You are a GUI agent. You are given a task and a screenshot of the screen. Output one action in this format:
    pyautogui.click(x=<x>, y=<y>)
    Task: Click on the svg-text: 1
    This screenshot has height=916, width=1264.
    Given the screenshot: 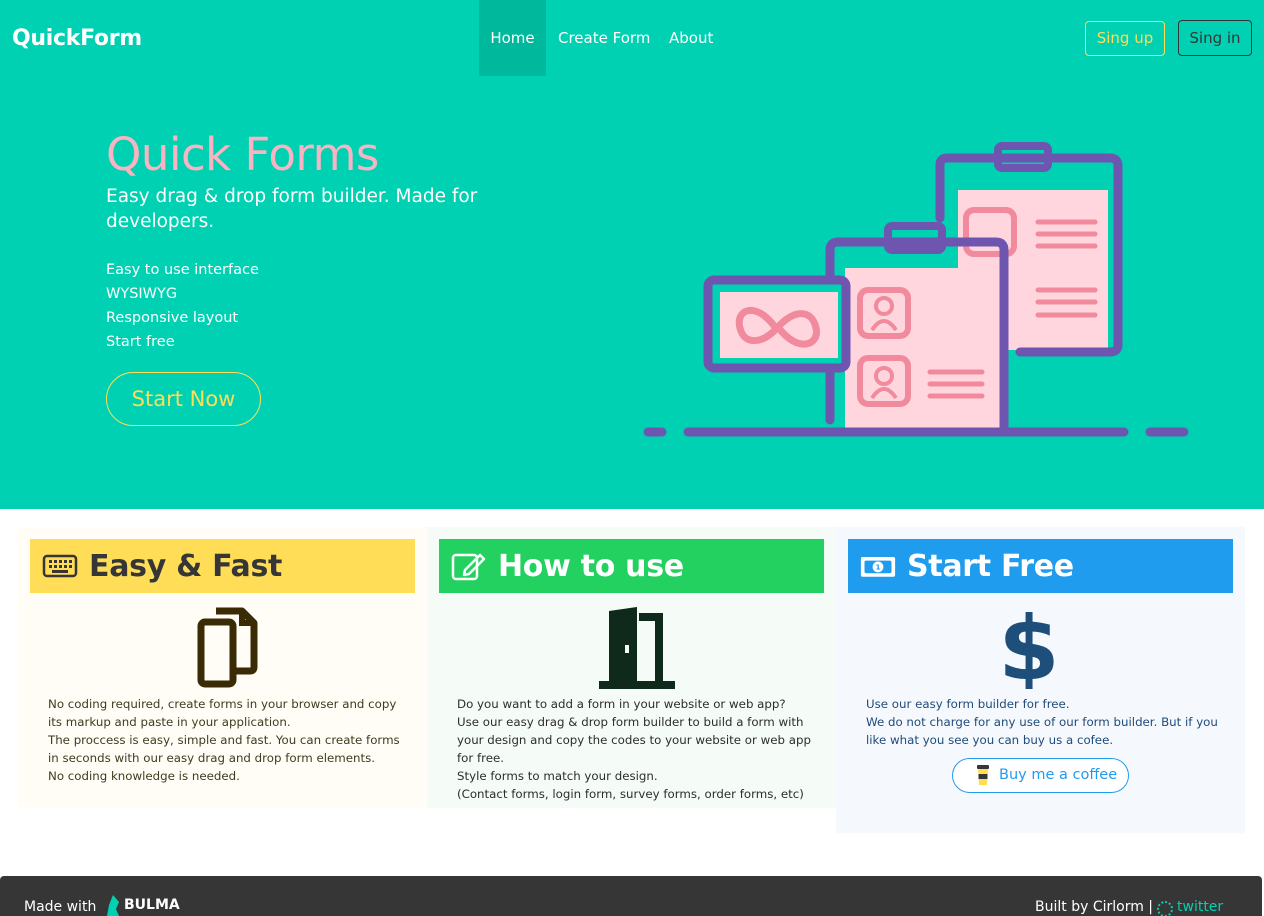 What is the action you would take?
    pyautogui.click(x=877, y=567)
    